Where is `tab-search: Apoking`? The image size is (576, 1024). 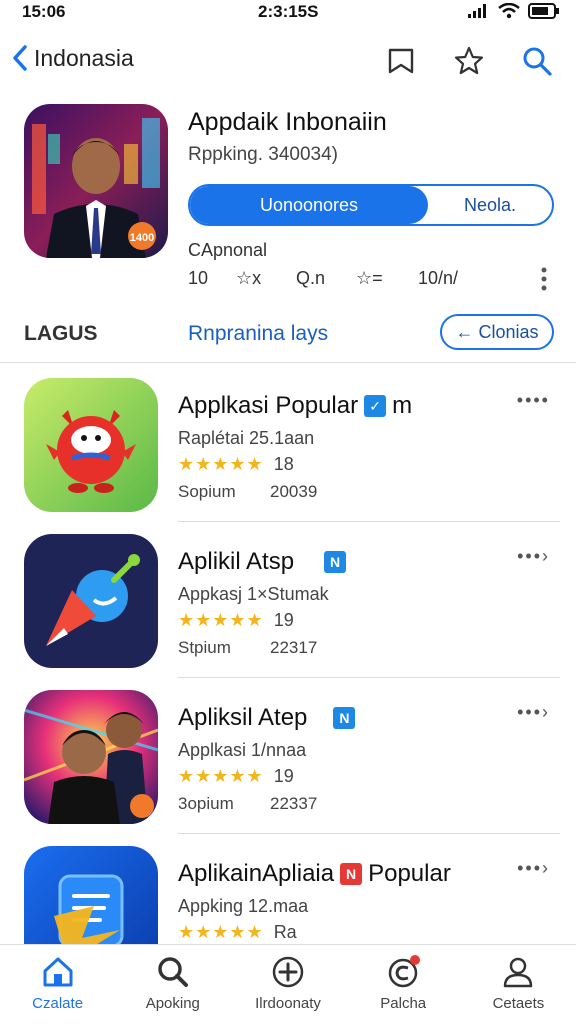
tab-search: Apoking is located at coordinates (172, 984).